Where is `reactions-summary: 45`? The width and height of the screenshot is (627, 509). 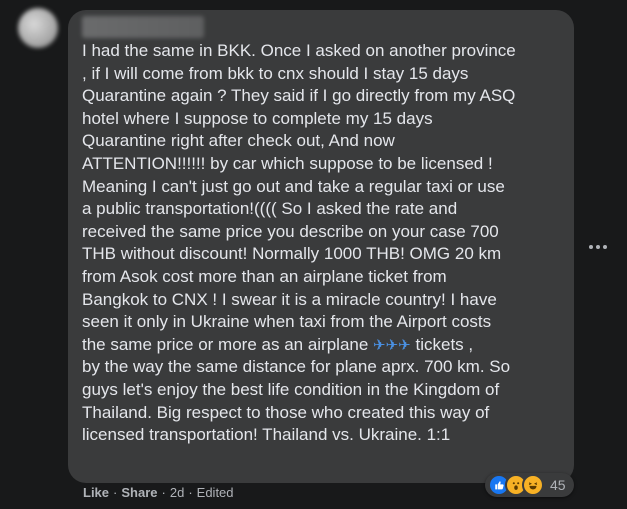 reactions-summary: 45 is located at coordinates (529, 485).